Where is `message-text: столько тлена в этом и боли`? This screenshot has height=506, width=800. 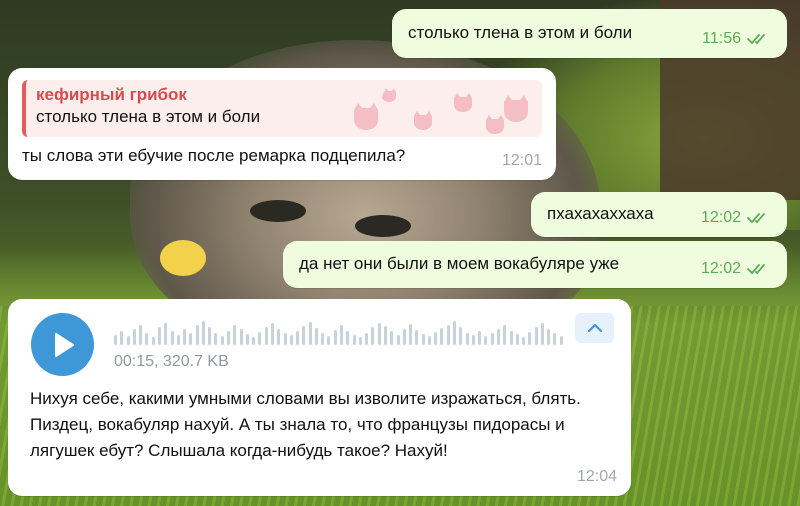 message-text: столько тлена в этом и боли is located at coordinates (520, 32).